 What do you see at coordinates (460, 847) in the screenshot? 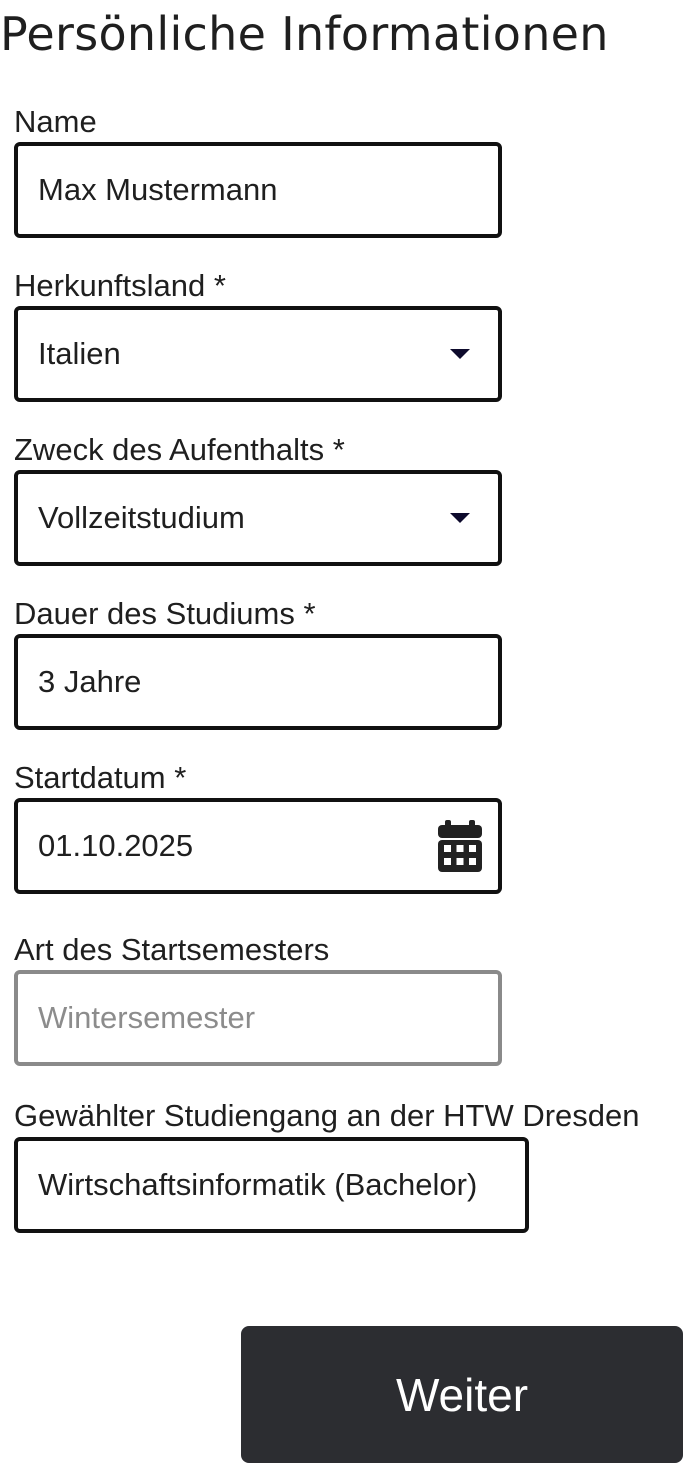
I see `calendar-icon` at bounding box center [460, 847].